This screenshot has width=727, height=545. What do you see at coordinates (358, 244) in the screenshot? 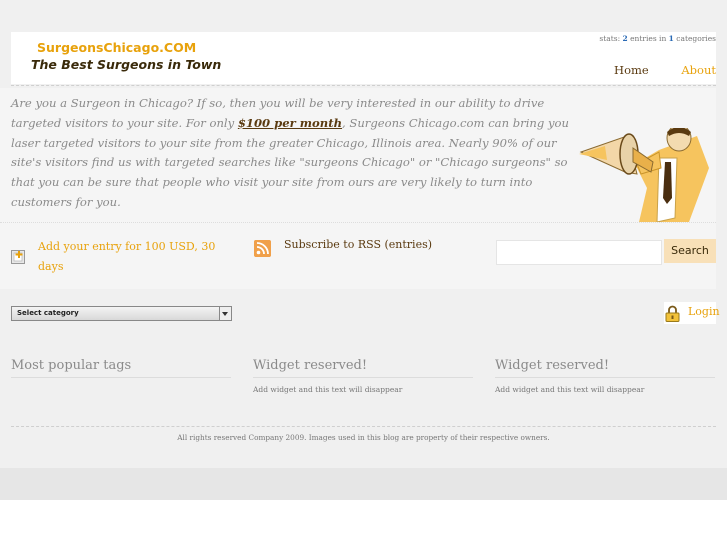
I see `subscribe-rss-link: Subscribe to RSS (entries)` at bounding box center [358, 244].